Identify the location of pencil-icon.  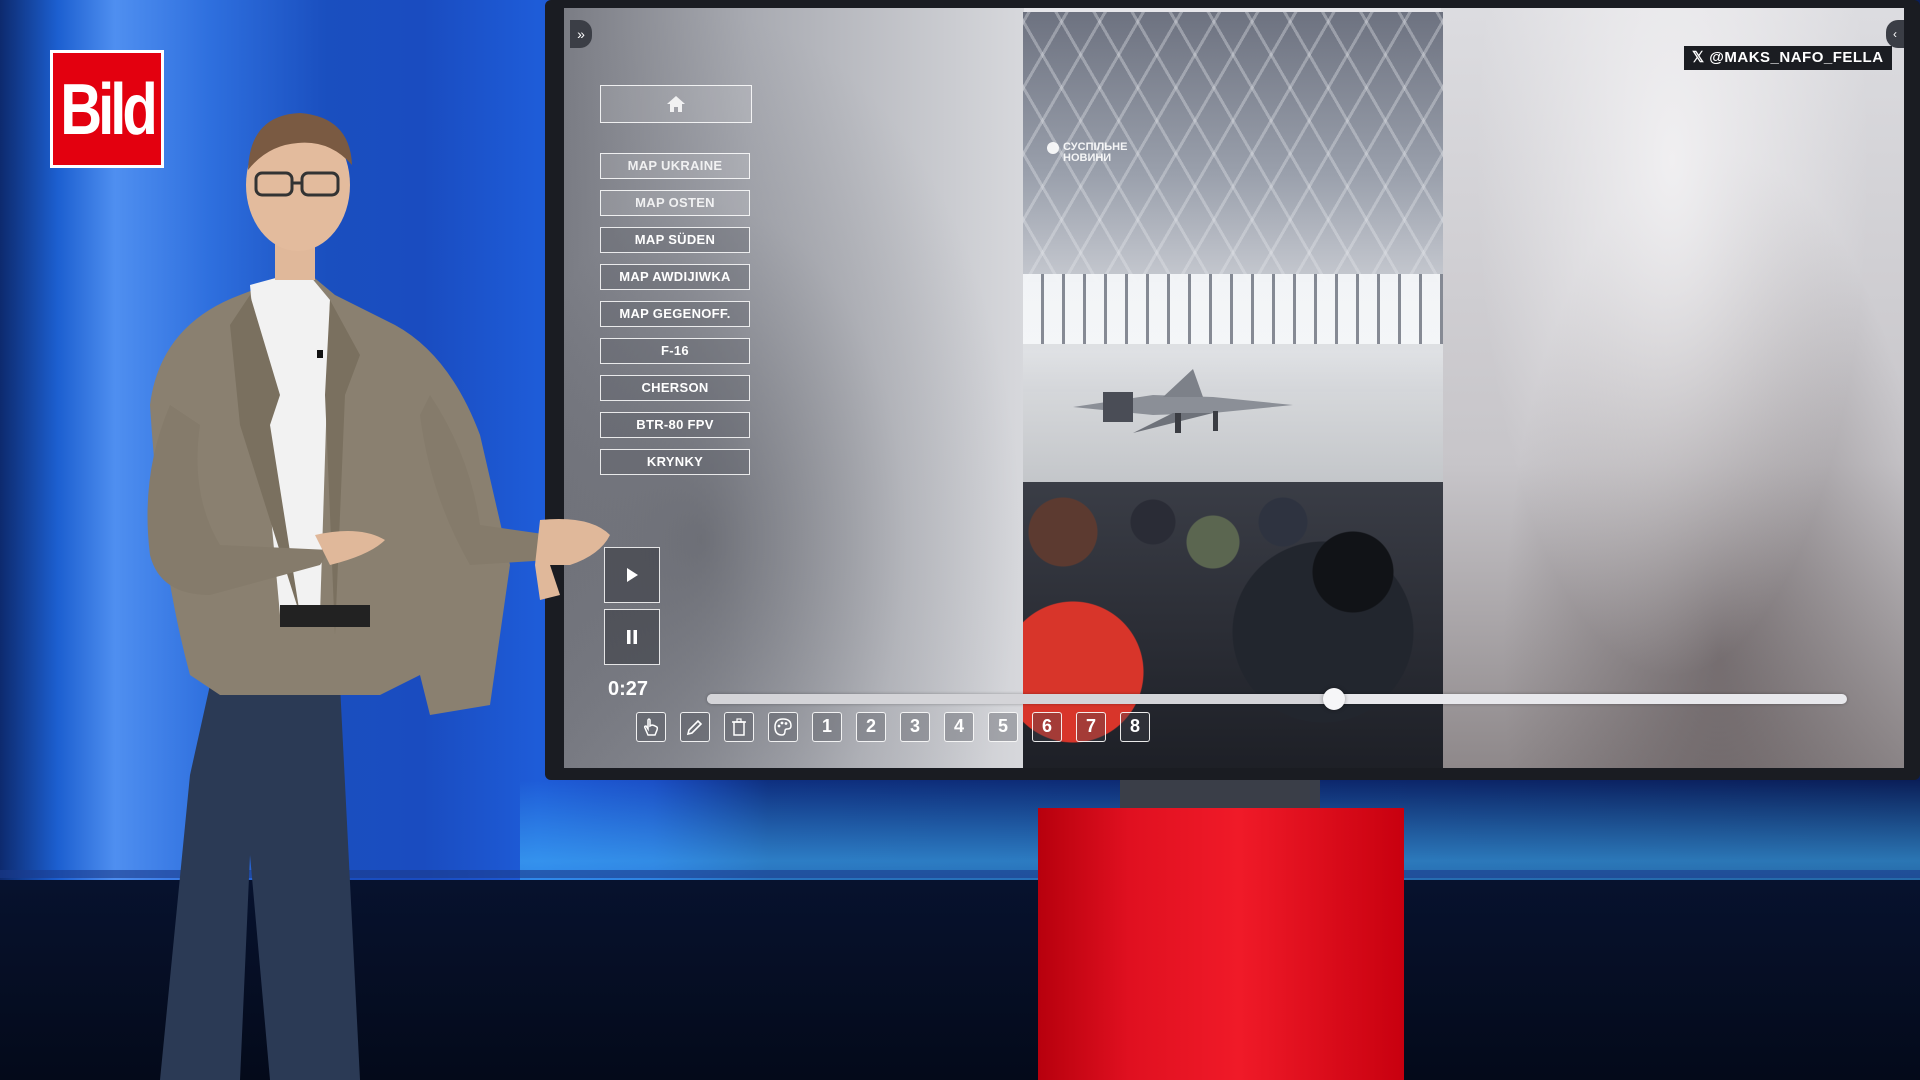
(694, 727).